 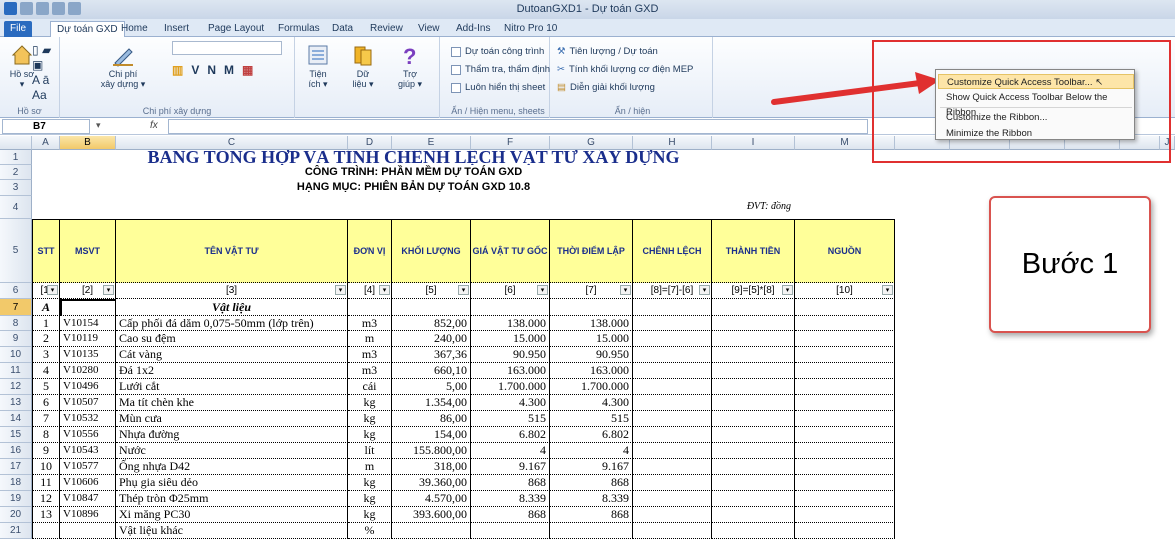 What do you see at coordinates (510, 323) in the screenshot?
I see `base-price-cell: 138.000` at bounding box center [510, 323].